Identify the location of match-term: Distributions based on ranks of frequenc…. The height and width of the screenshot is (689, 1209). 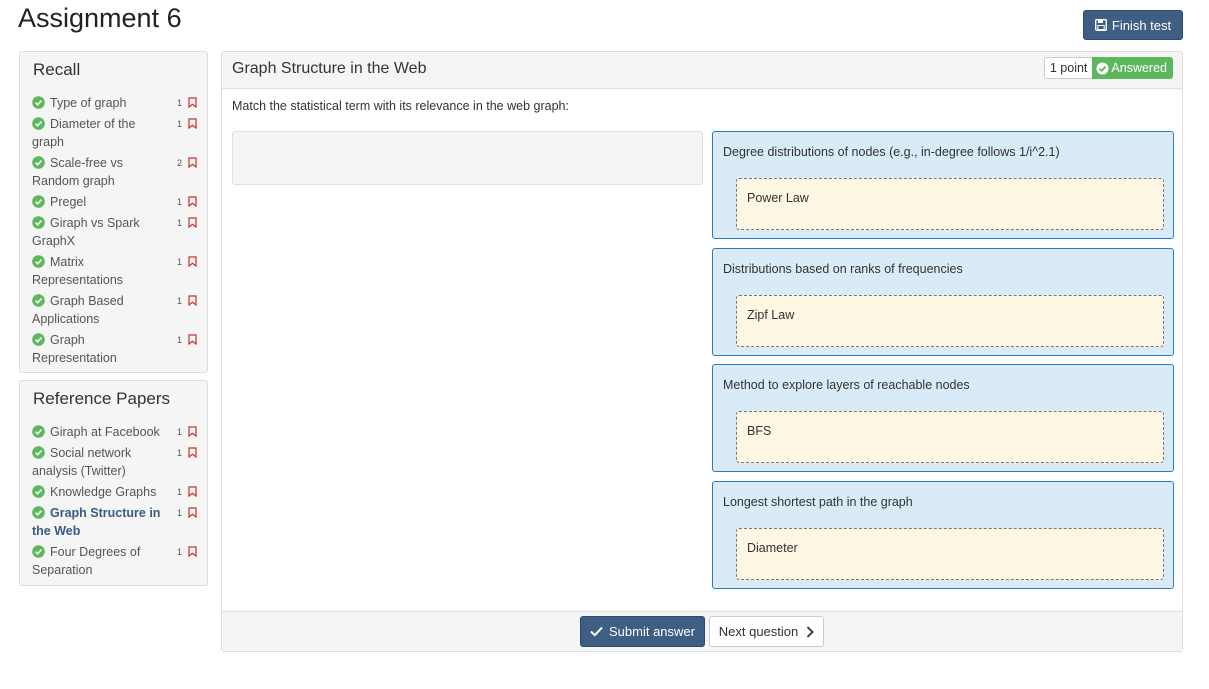
(843, 269).